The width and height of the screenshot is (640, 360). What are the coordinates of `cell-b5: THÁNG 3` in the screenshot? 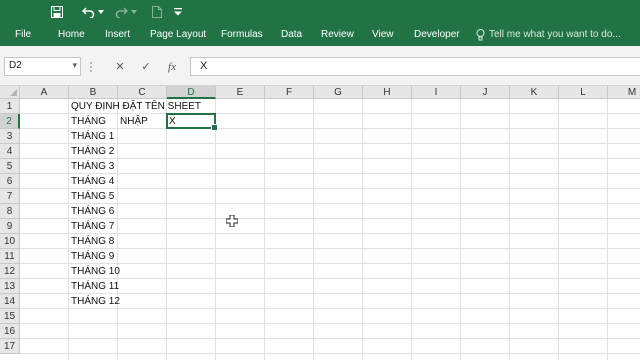 It's located at (91, 166).